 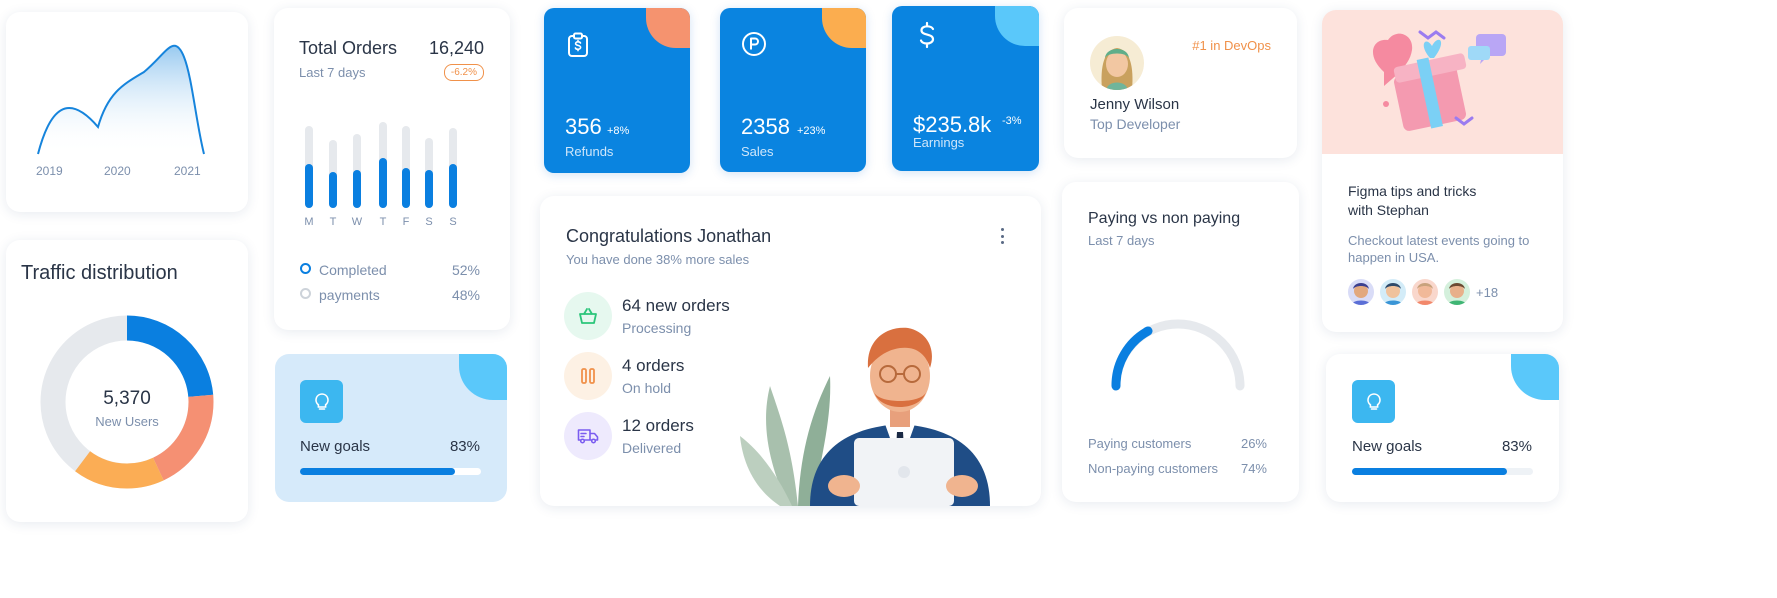 I want to click on stat-label: Refunds, so click(x=589, y=151).